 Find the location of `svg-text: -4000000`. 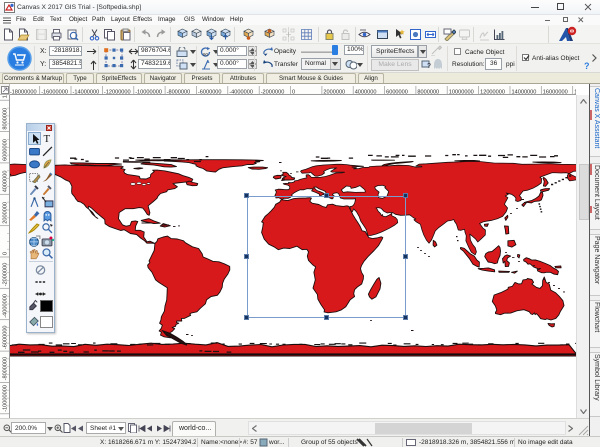

svg-text: -4000000 is located at coordinates (6, 306).